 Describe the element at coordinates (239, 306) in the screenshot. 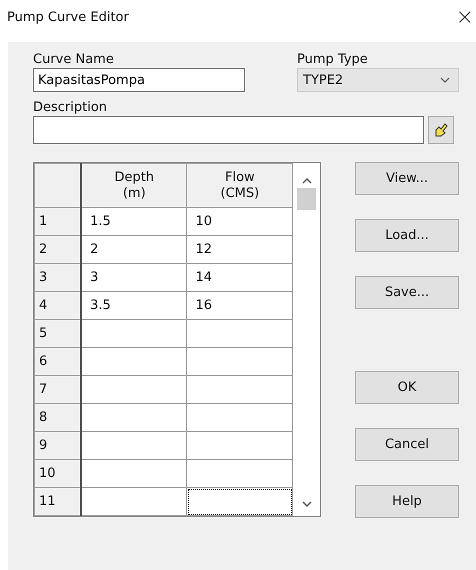

I see `table-cell: 16` at that location.